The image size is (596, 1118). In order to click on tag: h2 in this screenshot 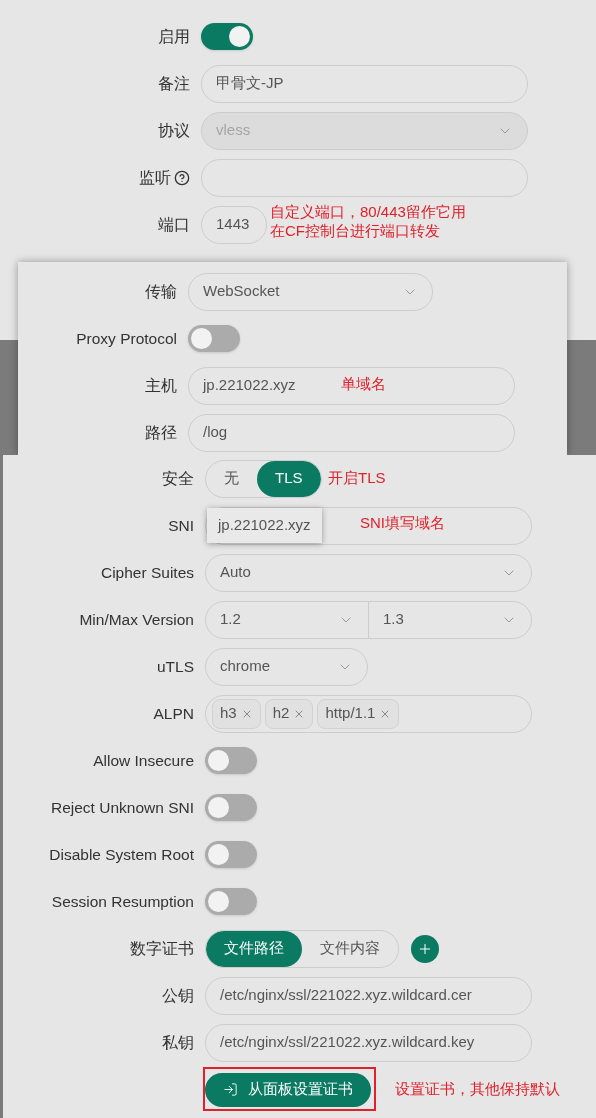, I will do `click(289, 713)`.